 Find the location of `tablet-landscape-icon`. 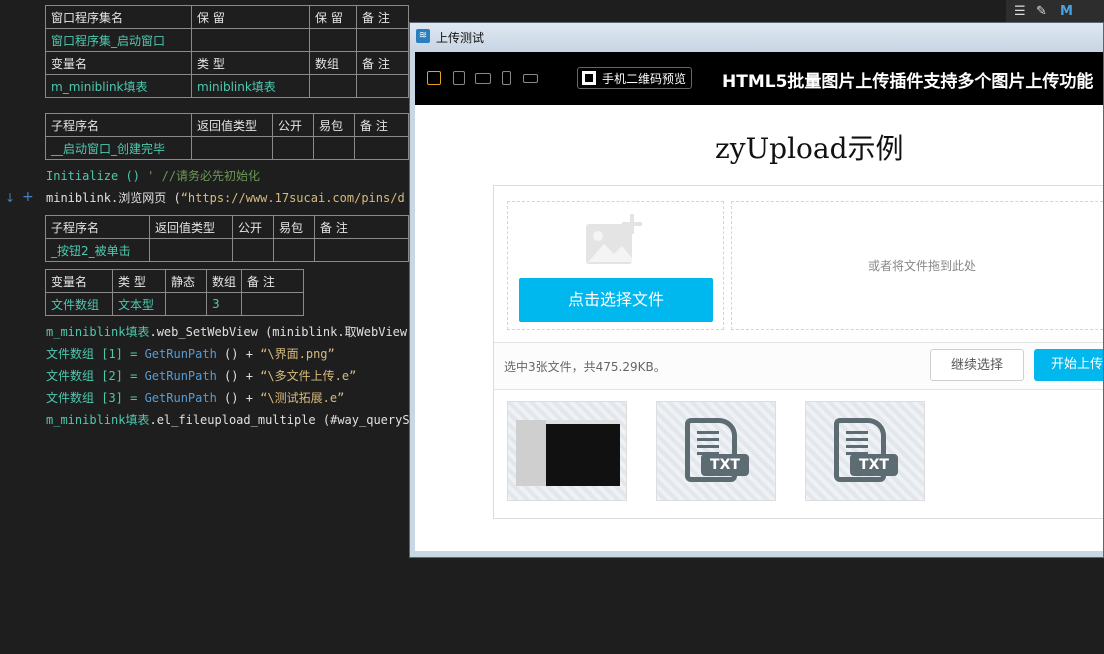

tablet-landscape-icon is located at coordinates (483, 78).